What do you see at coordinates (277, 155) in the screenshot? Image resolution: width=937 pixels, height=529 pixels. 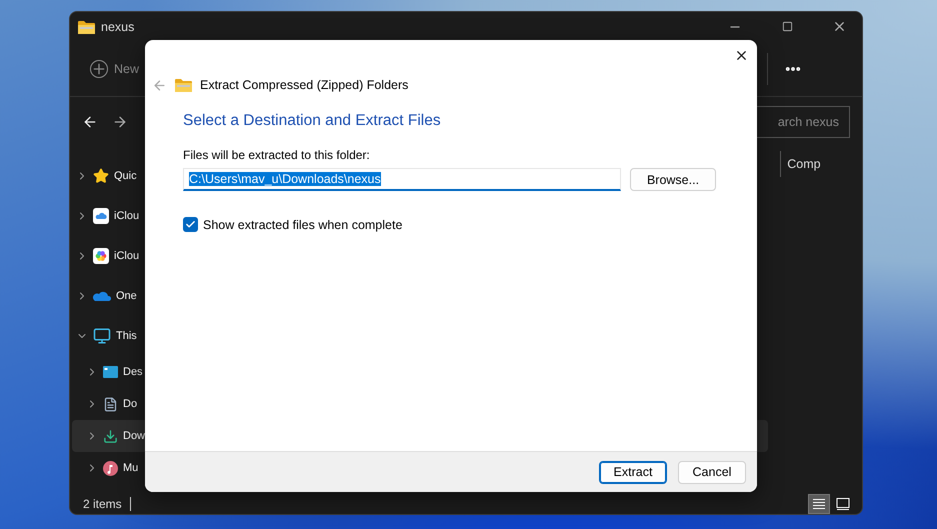 I see `field-label: Files will be extracted to this folder:` at bounding box center [277, 155].